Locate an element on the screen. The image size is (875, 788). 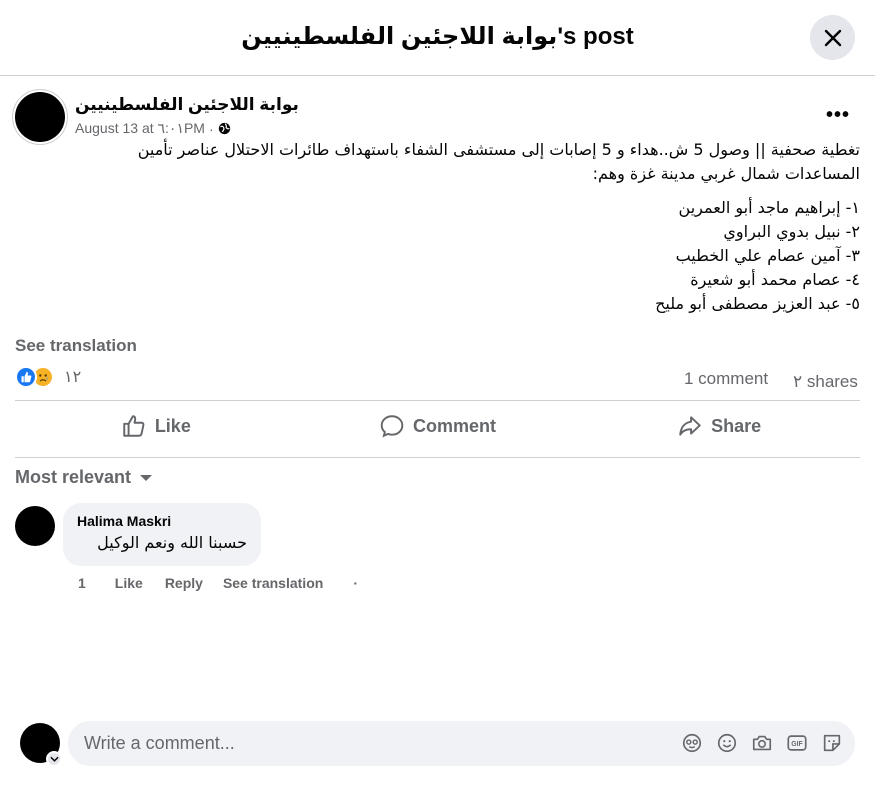
globe-icon is located at coordinates (224, 128).